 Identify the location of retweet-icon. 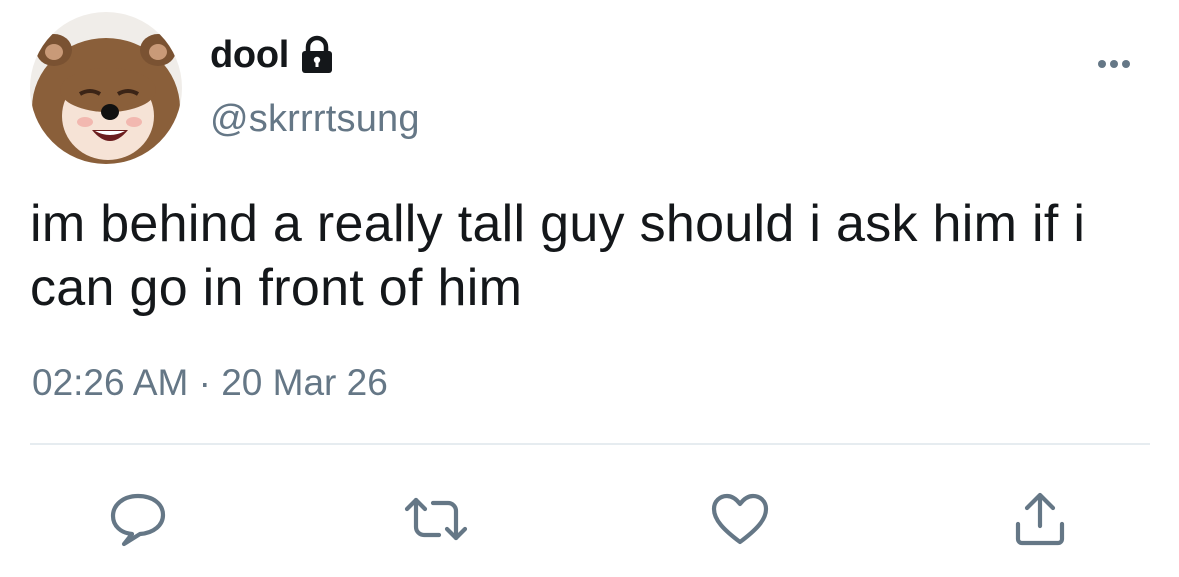
(436, 519).